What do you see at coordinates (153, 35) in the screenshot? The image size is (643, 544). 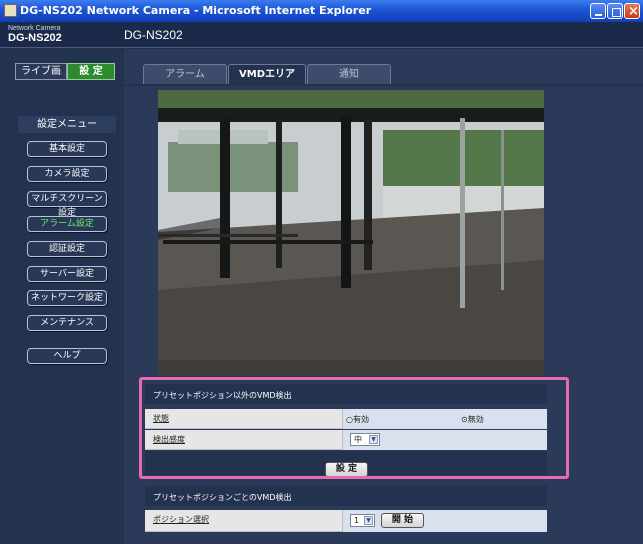 I see `camera-name: DG-NS202` at bounding box center [153, 35].